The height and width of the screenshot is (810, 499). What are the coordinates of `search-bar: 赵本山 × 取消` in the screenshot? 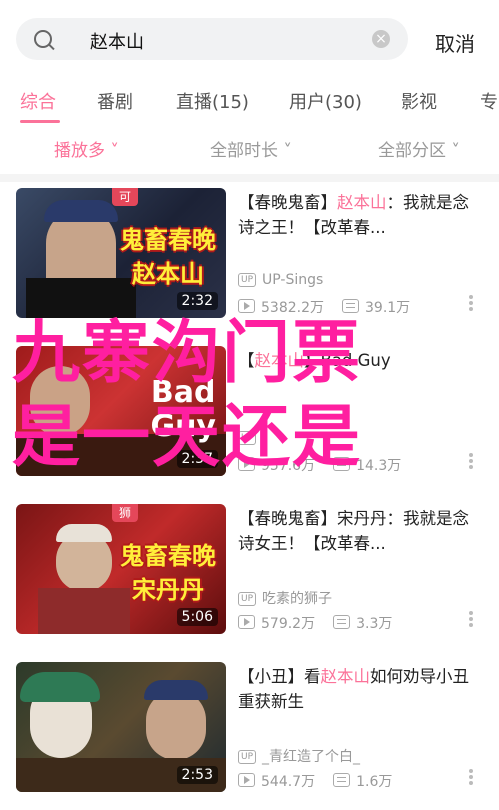 It's located at (249, 39).